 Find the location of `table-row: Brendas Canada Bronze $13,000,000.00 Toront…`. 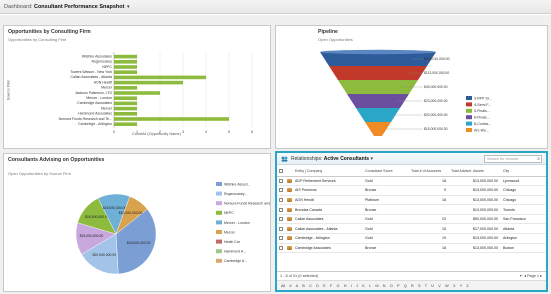

table-row: Brendas Canada Bronze $13,000,000.00 Toront… is located at coordinates (411, 209).